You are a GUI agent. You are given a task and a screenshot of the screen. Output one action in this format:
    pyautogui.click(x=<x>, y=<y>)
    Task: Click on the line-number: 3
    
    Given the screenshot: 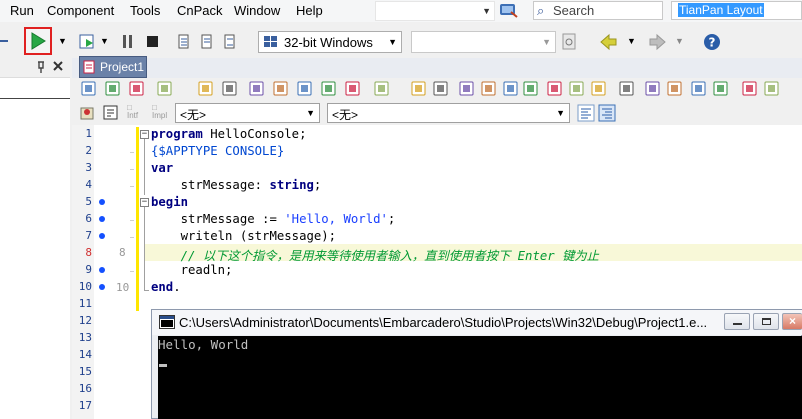 What is the action you would take?
    pyautogui.click(x=88, y=167)
    